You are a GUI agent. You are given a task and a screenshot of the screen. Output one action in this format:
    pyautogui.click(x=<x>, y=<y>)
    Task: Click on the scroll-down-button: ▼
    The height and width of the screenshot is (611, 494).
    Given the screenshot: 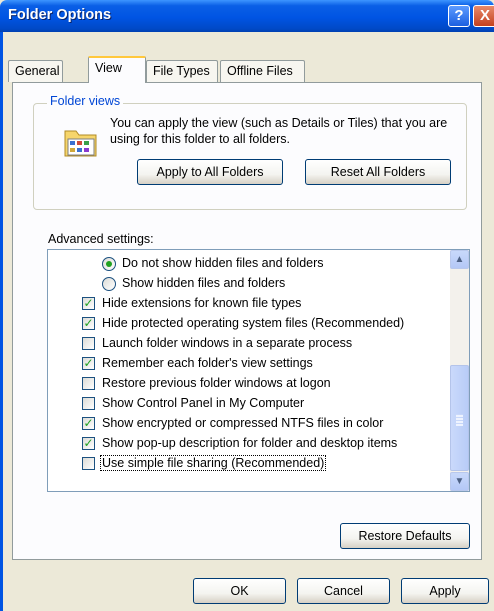 What is the action you would take?
    pyautogui.click(x=459, y=481)
    